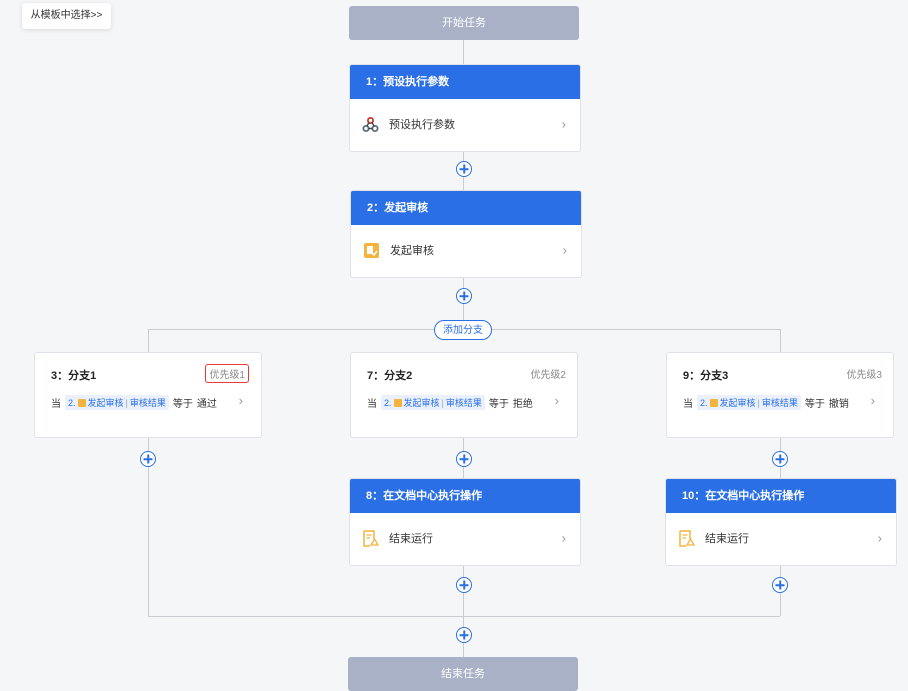 Image resolution: width=908 pixels, height=691 pixels. What do you see at coordinates (522, 404) in the screenshot?
I see `cond-value: 拒绝` at bounding box center [522, 404].